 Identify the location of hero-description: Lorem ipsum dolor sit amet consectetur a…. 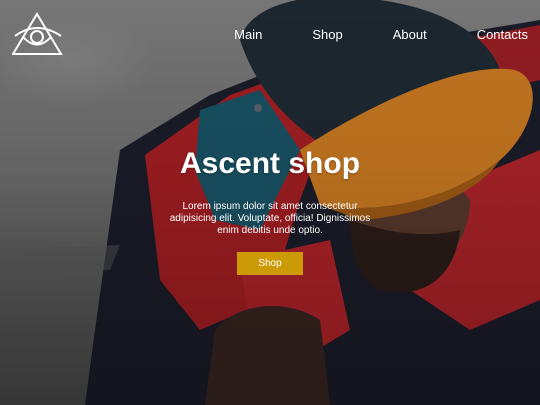
(270, 218).